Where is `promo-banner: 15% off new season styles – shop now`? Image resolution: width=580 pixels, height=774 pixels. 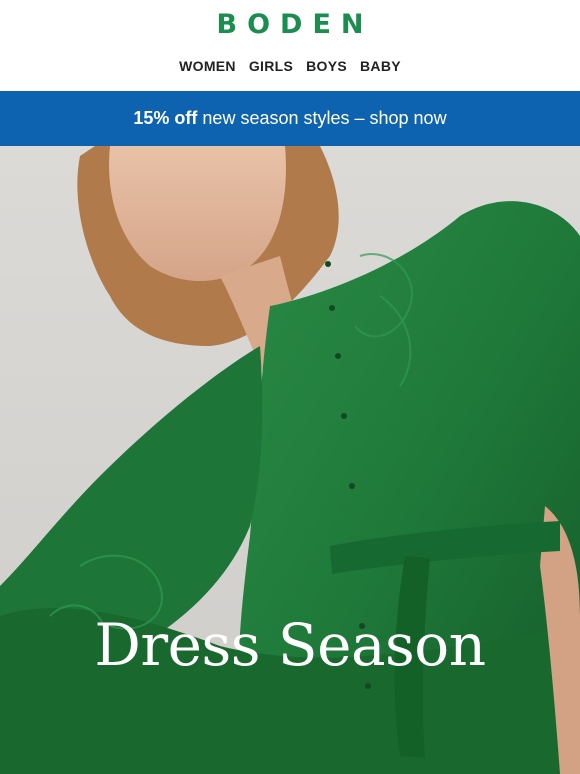 promo-banner: 15% off new season styles – shop now is located at coordinates (290, 118).